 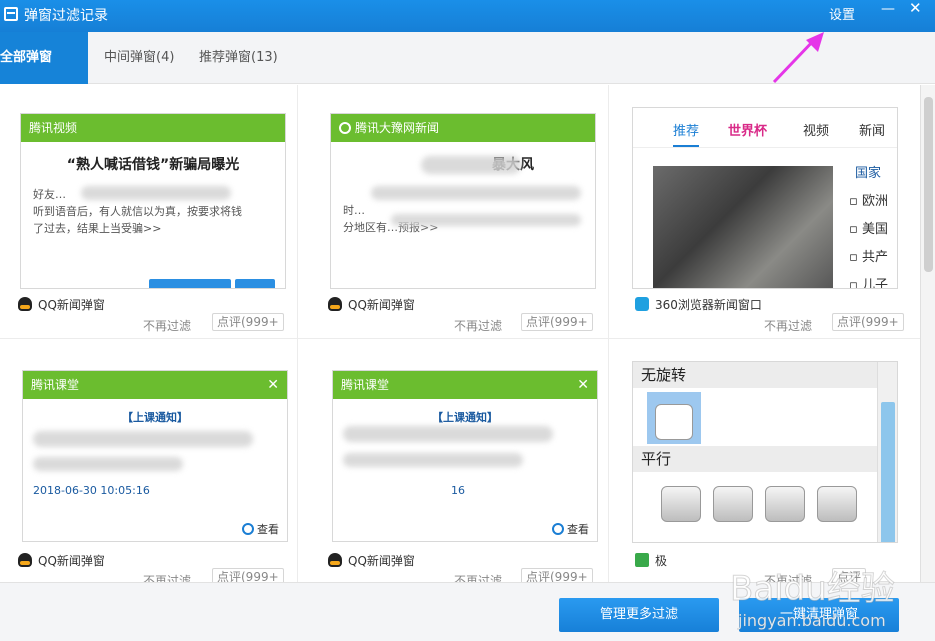 What do you see at coordinates (467, 74) in the screenshot?
I see `tab-bar: 全部弹窗(17) 中间弹窗(4) 推荐弹窗(13)` at bounding box center [467, 74].